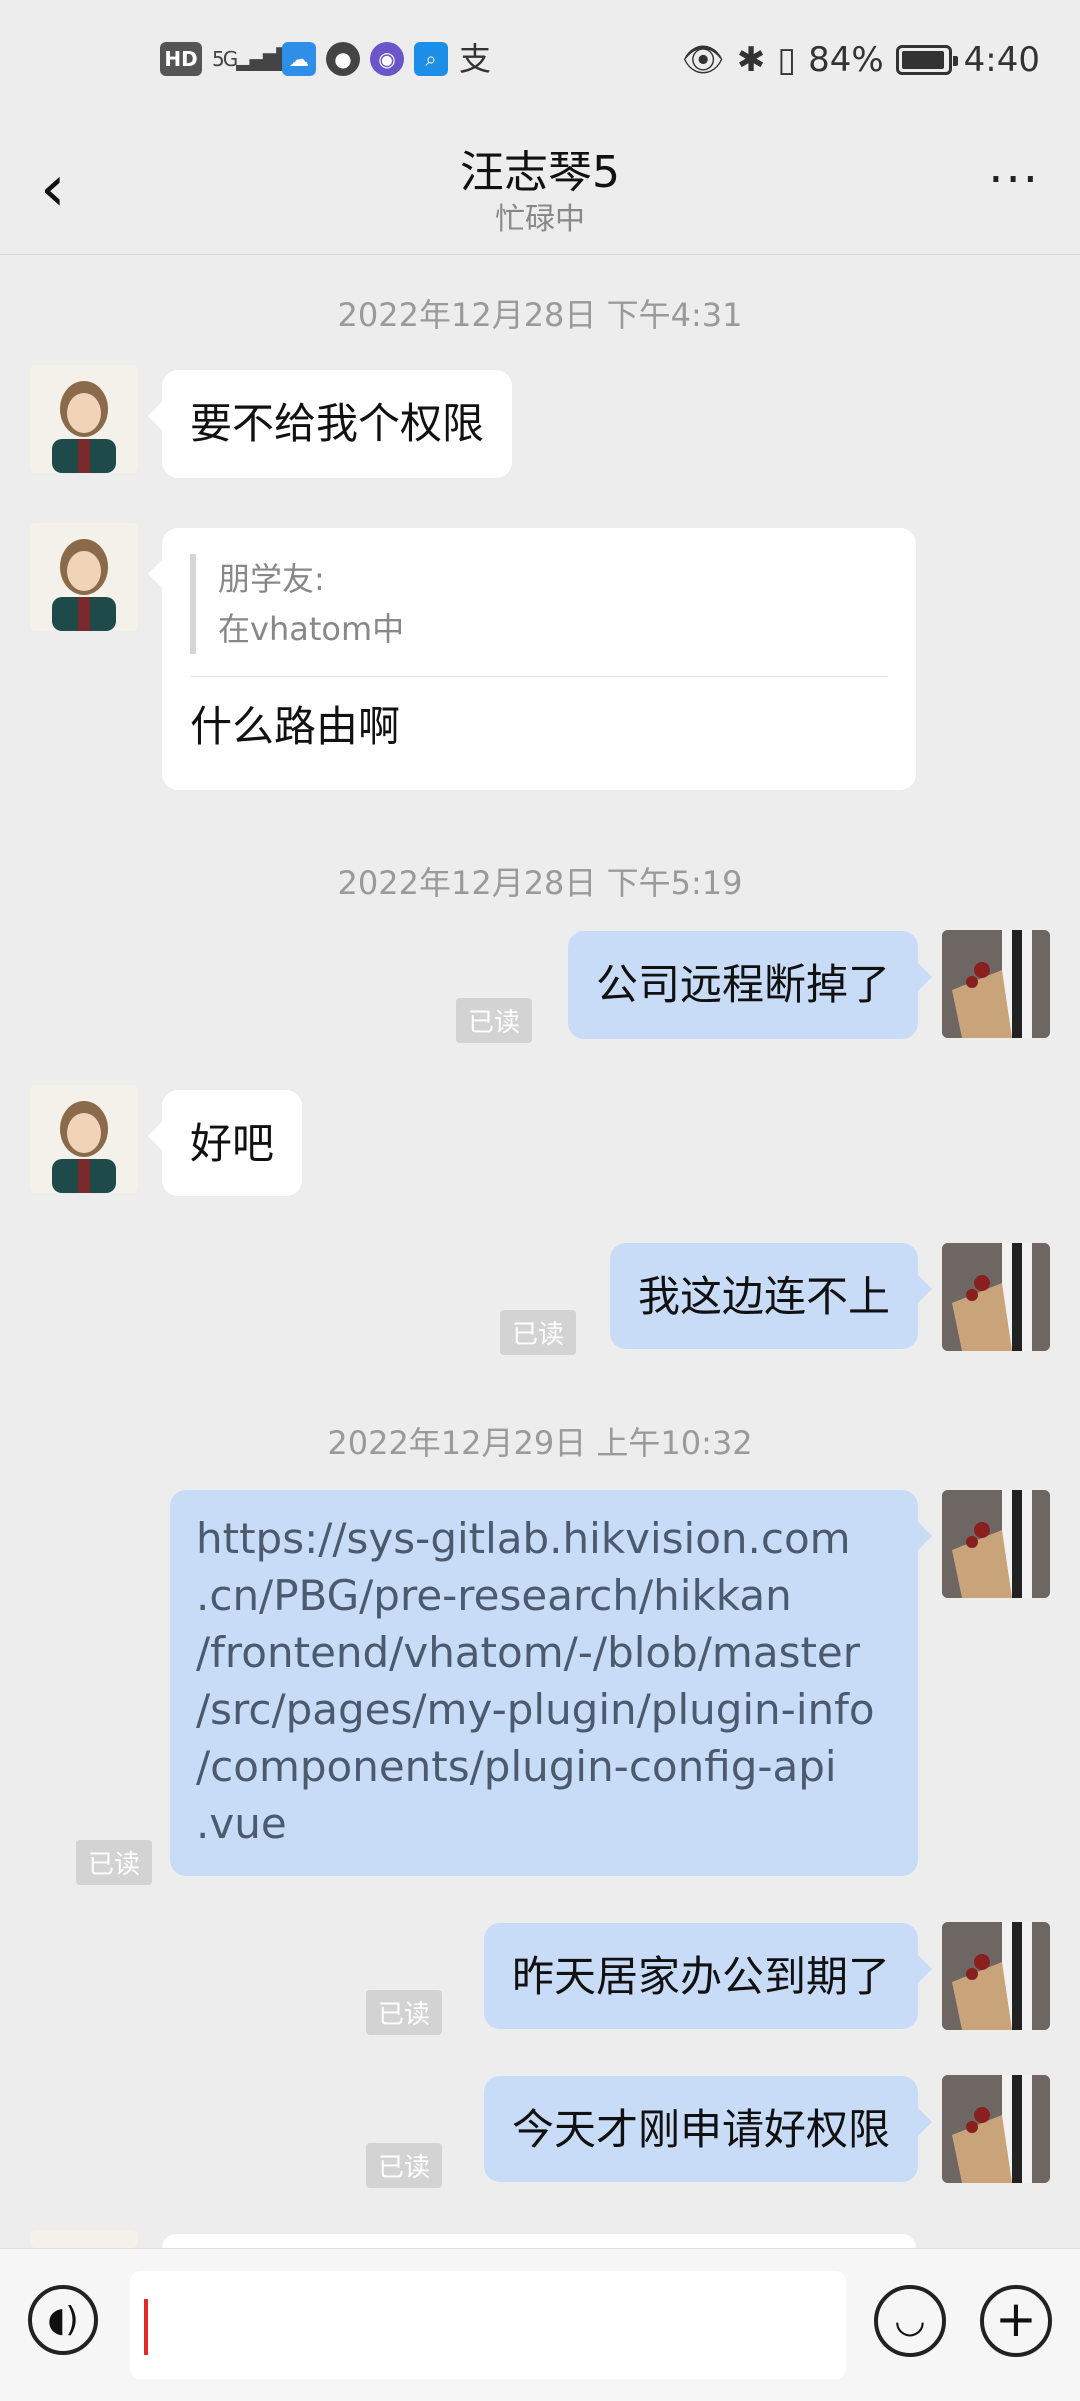  Describe the element at coordinates (431, 59) in the screenshot. I see `search-app-icon: ⌕` at that location.